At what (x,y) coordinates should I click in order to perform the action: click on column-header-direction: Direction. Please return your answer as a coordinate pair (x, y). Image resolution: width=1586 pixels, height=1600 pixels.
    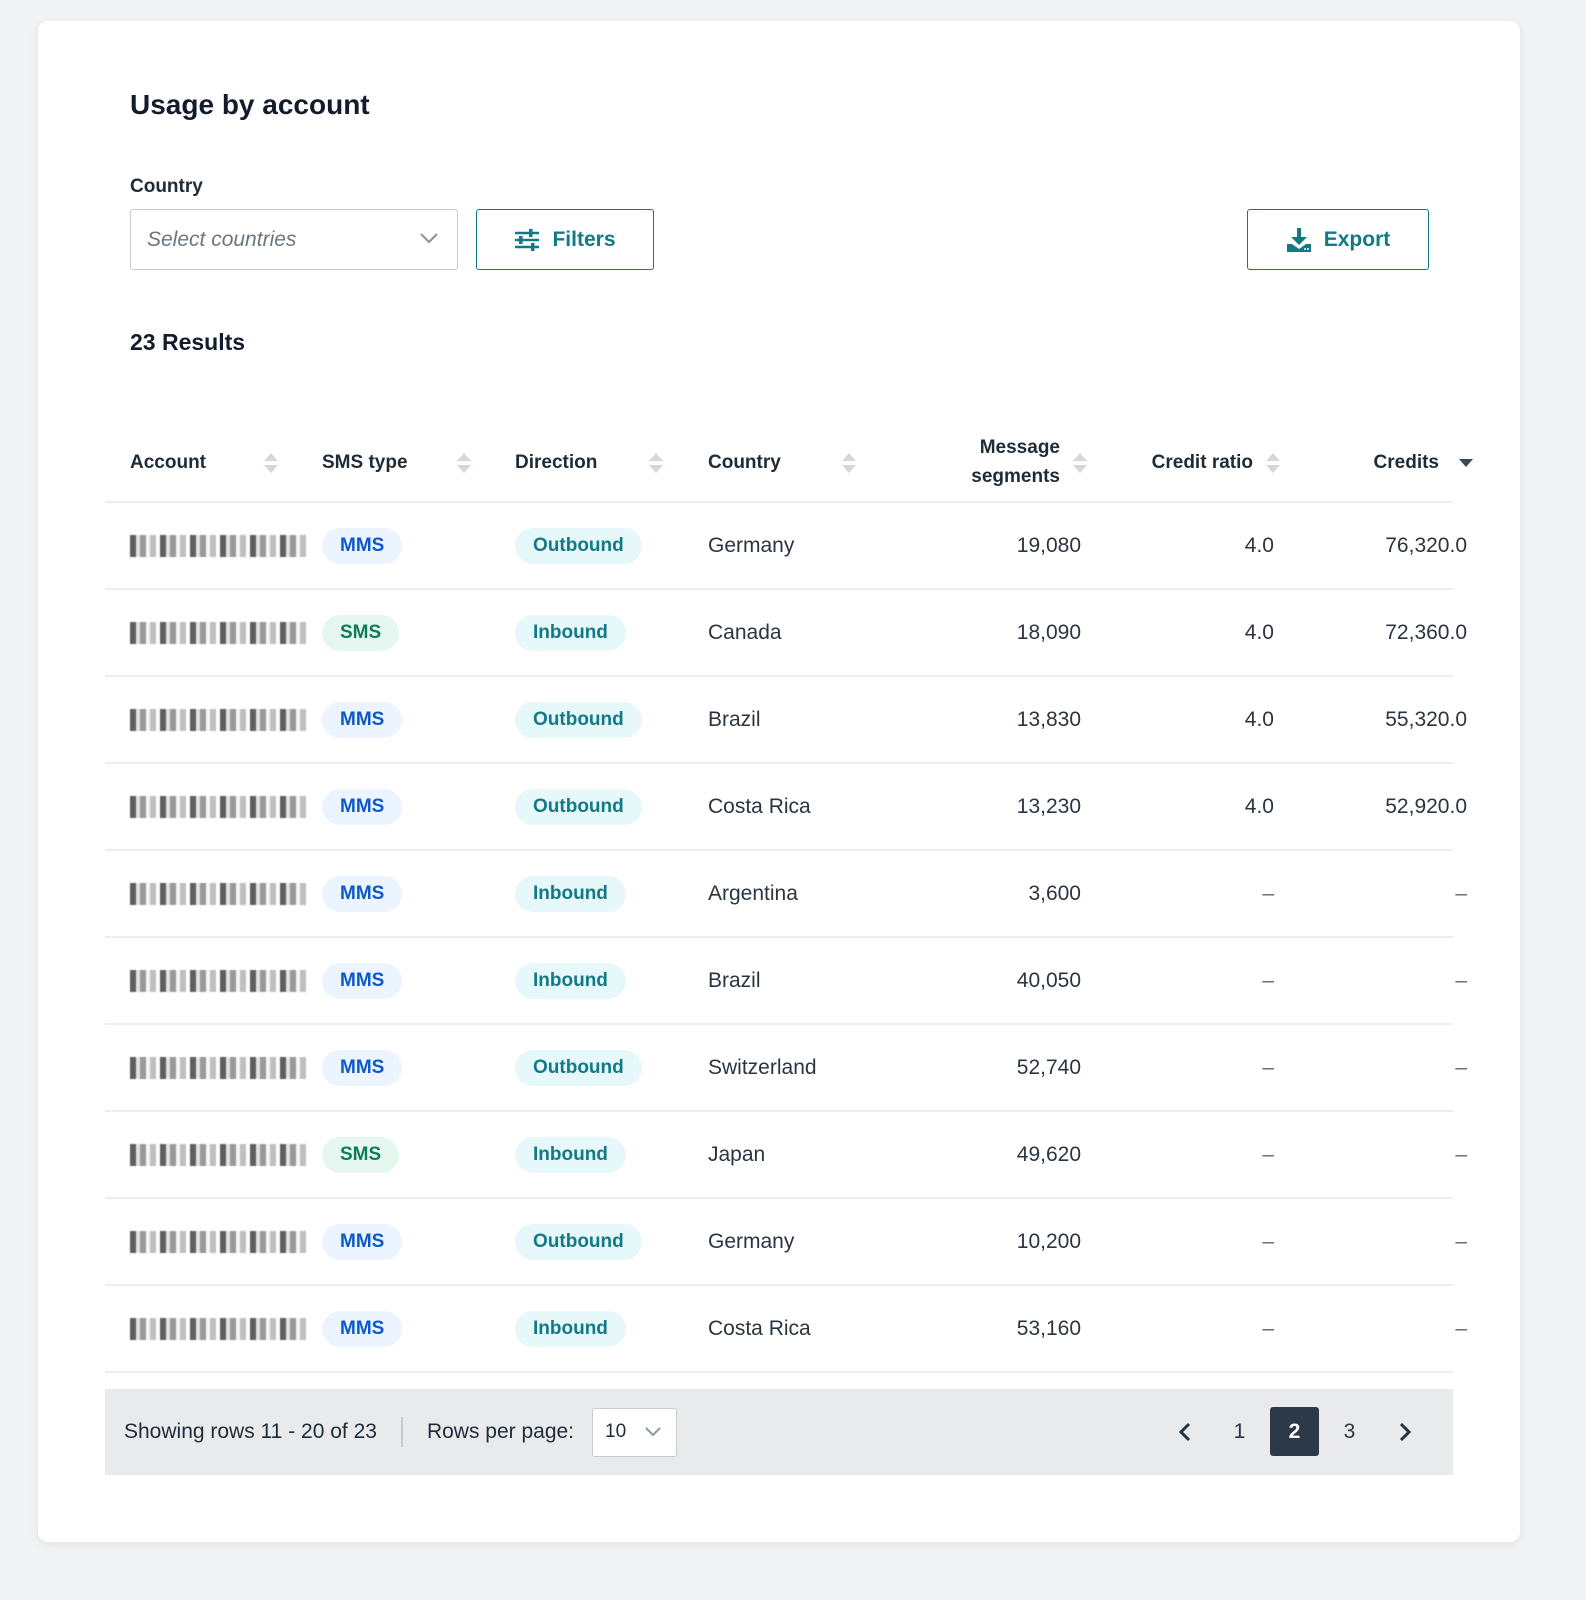
    Looking at the image, I should click on (605, 462).